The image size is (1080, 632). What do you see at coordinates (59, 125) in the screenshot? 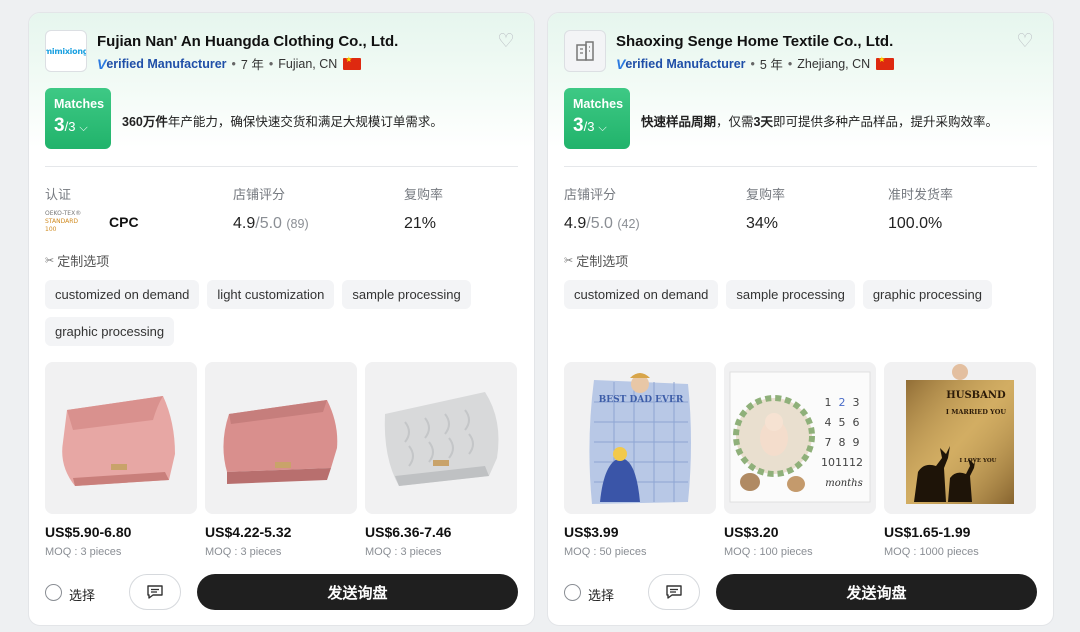
I see `matches-count: 3` at bounding box center [59, 125].